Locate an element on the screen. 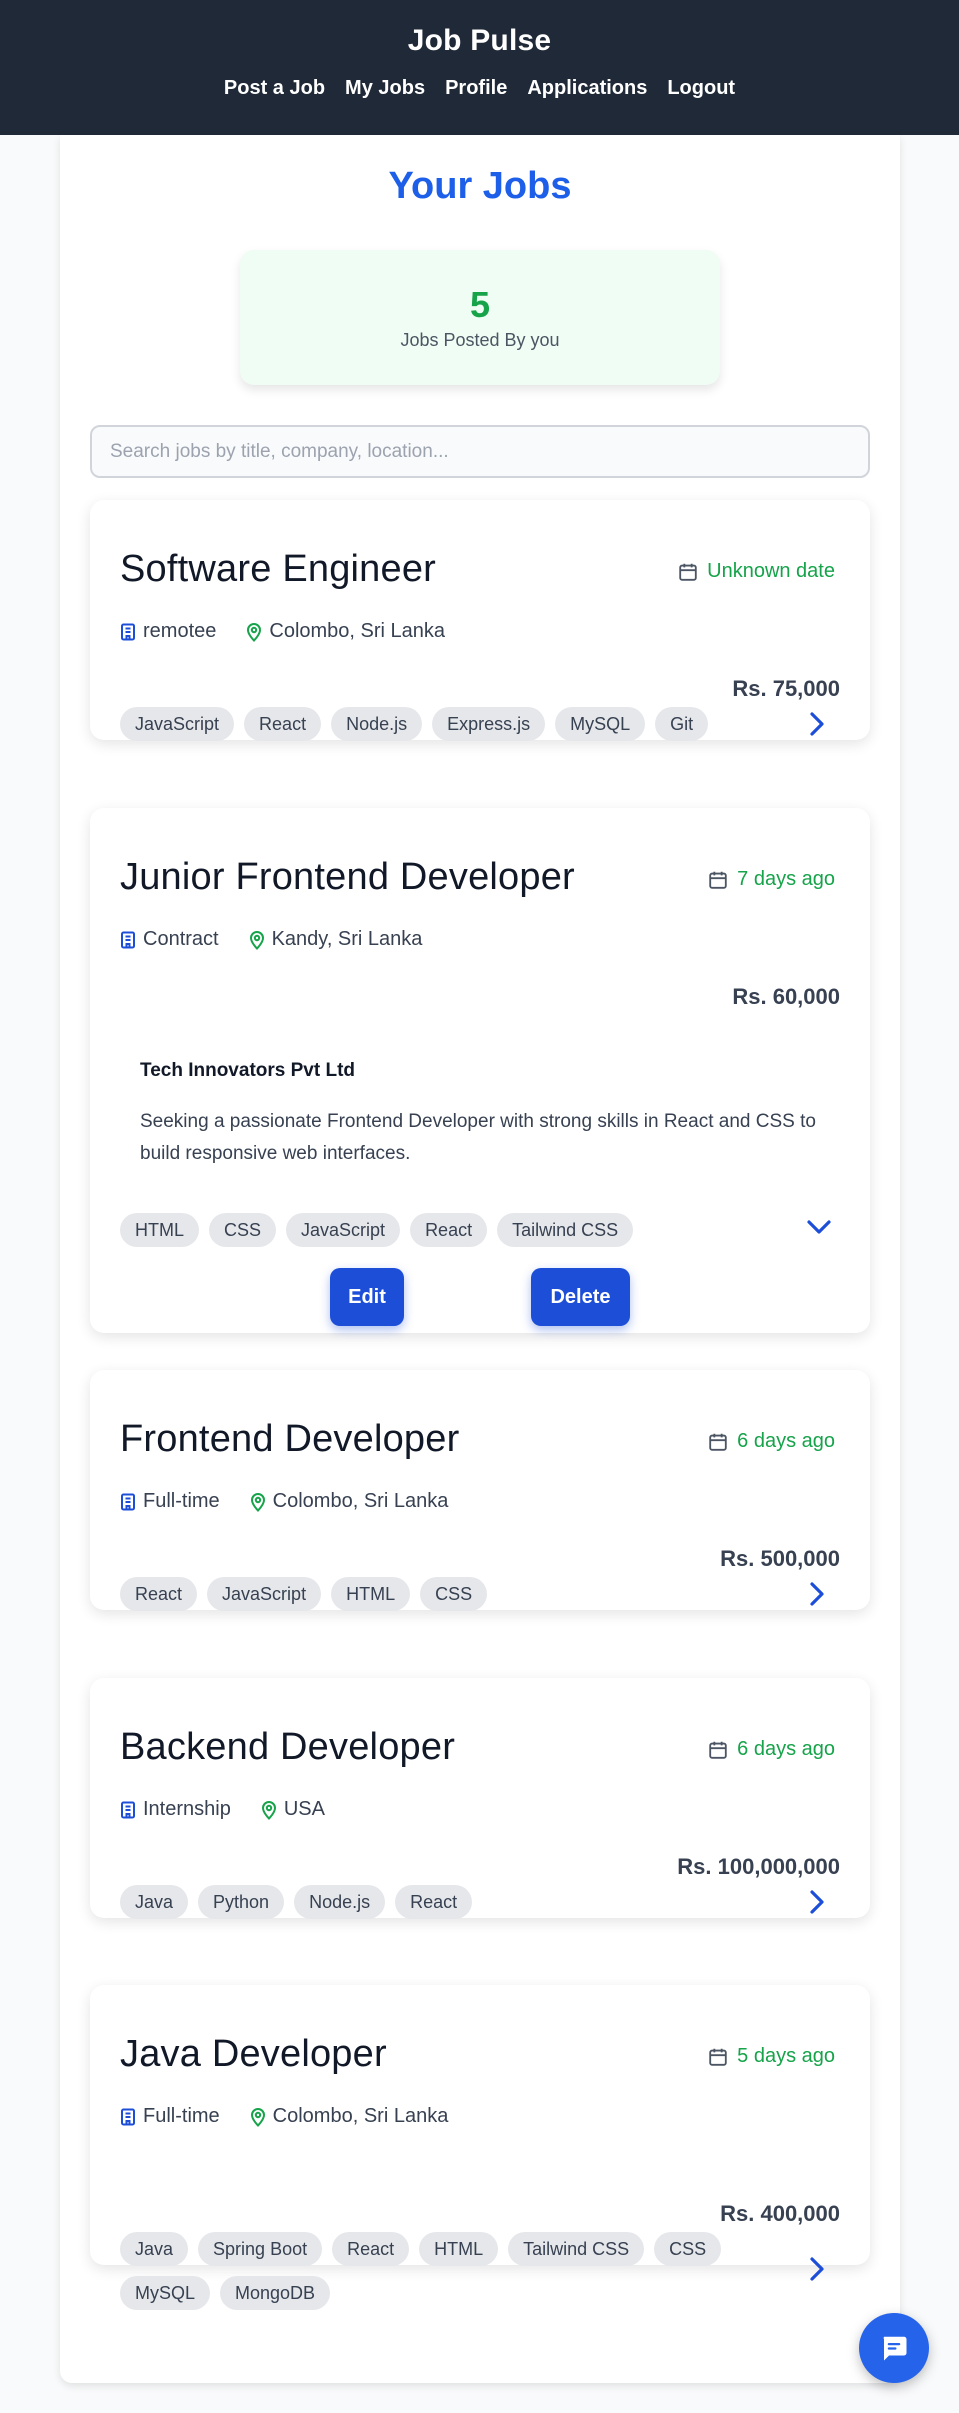  nav-profile: Profile is located at coordinates (476, 88).